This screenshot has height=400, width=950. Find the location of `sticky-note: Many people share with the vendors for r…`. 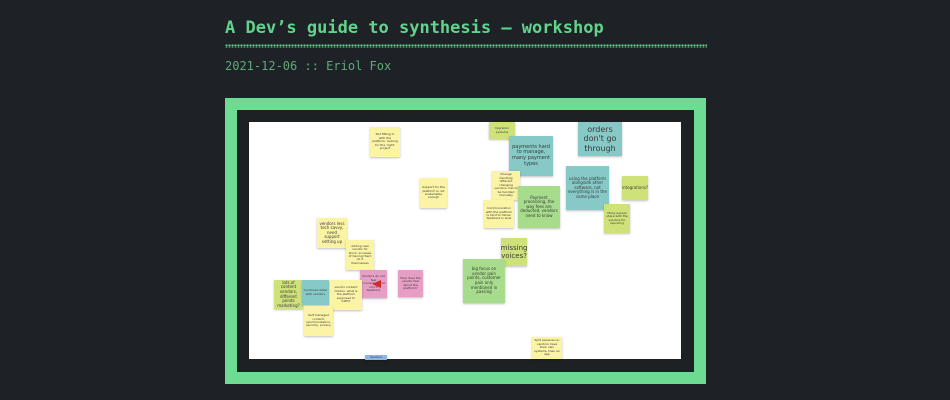

sticky-note: Many people share with the vendors for r… is located at coordinates (617, 218).